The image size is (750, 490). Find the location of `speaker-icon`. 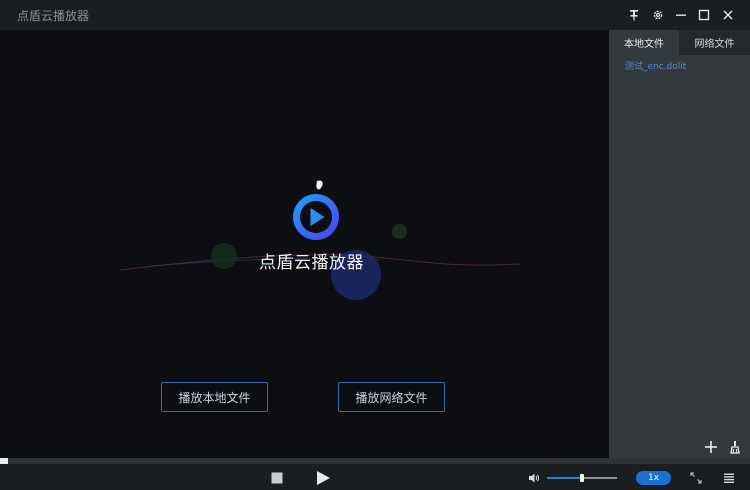

speaker-icon is located at coordinates (534, 478).